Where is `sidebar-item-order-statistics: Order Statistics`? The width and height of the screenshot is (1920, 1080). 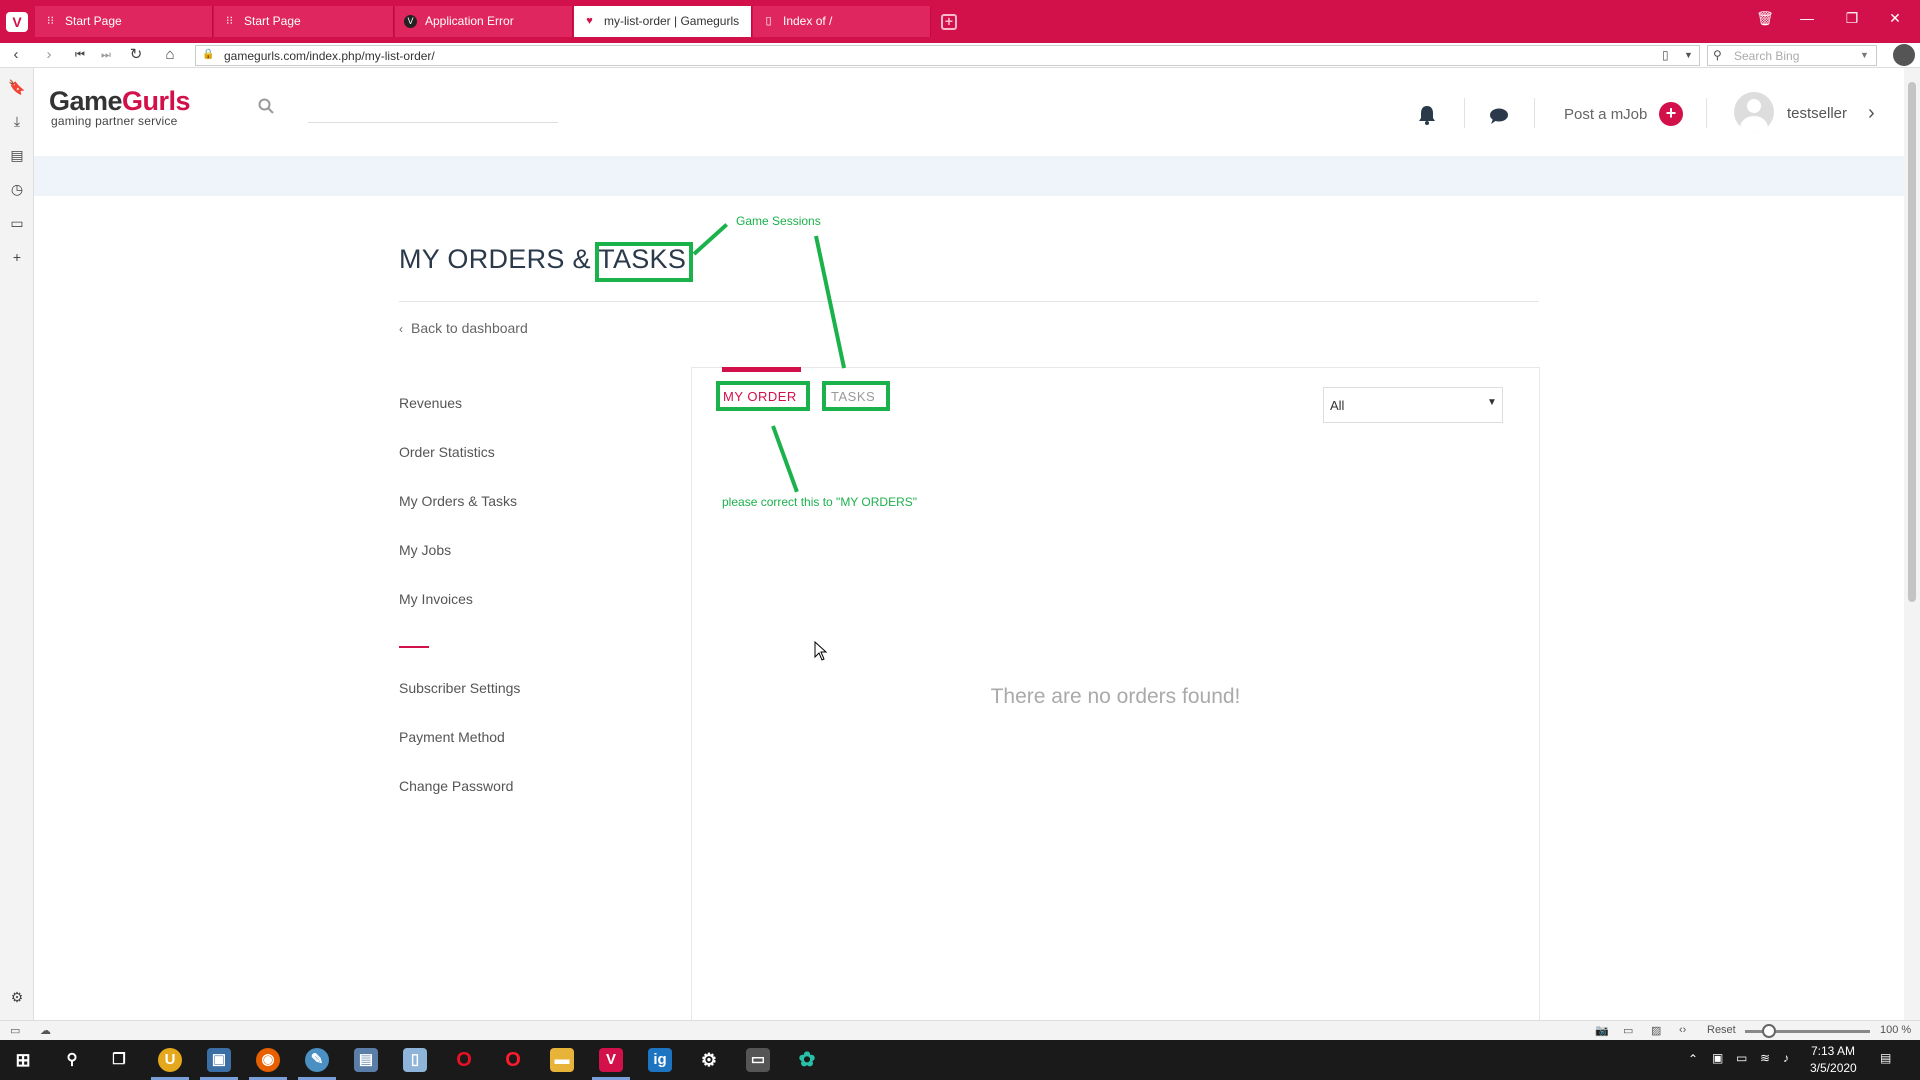 sidebar-item-order-statistics: Order Statistics is located at coordinates (447, 452).